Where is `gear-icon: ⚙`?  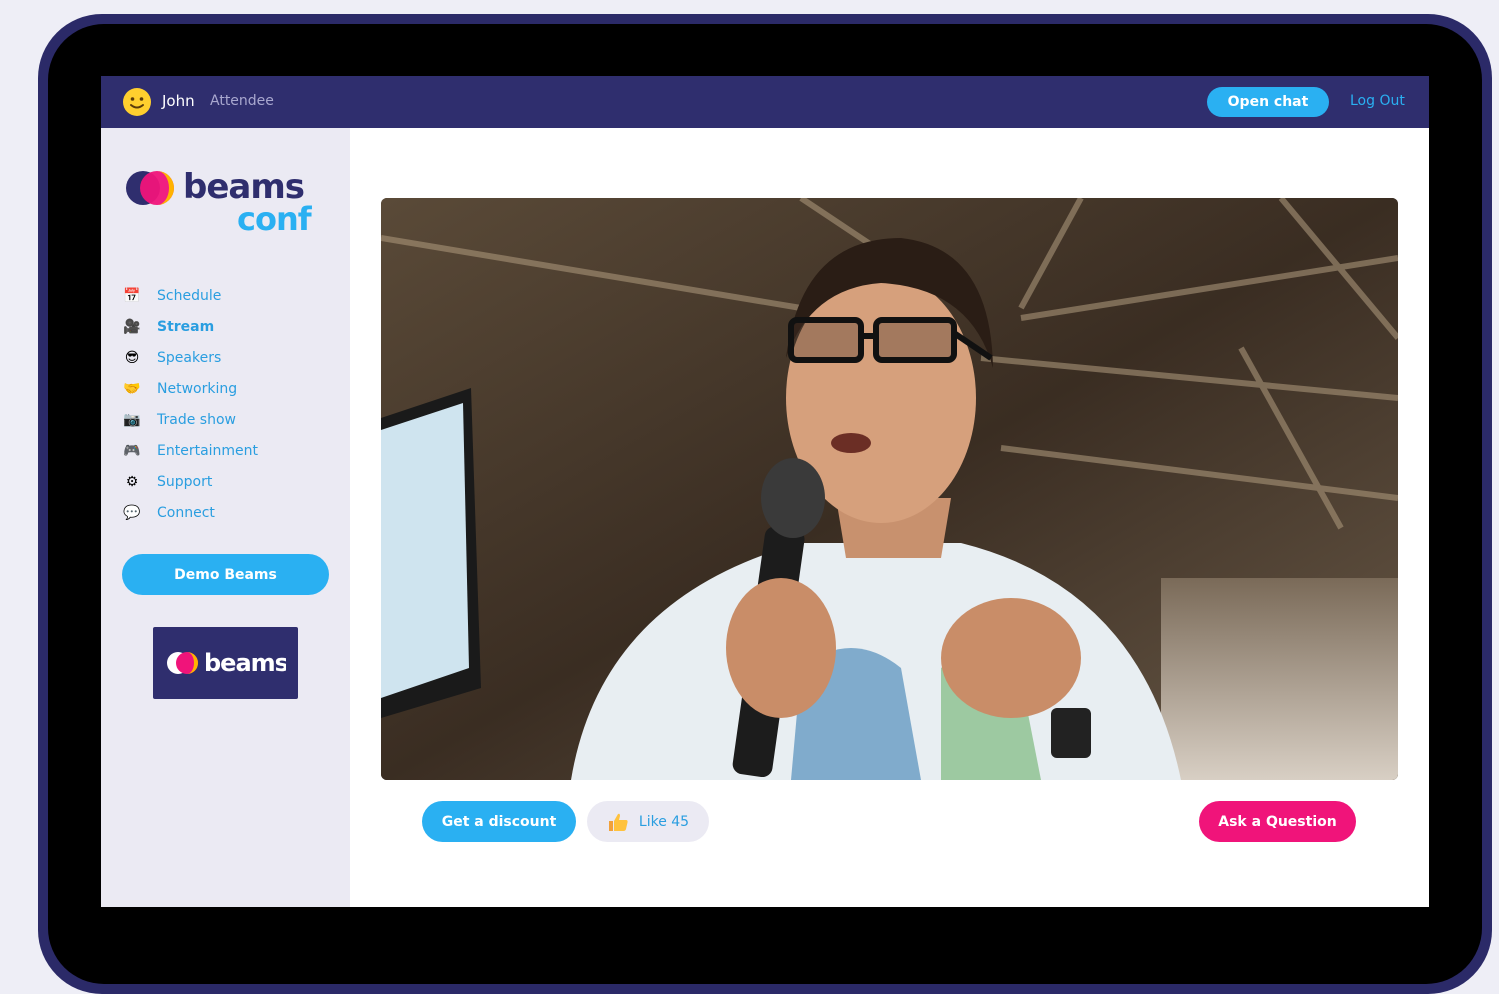 gear-icon: ⚙ is located at coordinates (132, 481).